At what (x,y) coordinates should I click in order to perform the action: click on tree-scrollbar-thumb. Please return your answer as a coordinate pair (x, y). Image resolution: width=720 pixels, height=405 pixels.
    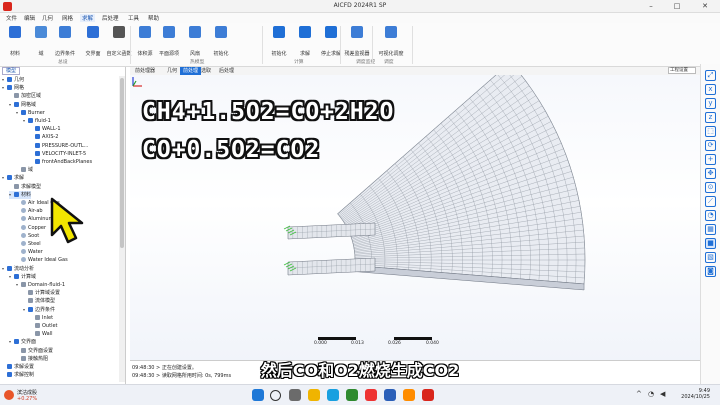
    Looking at the image, I should click on (122, 163).